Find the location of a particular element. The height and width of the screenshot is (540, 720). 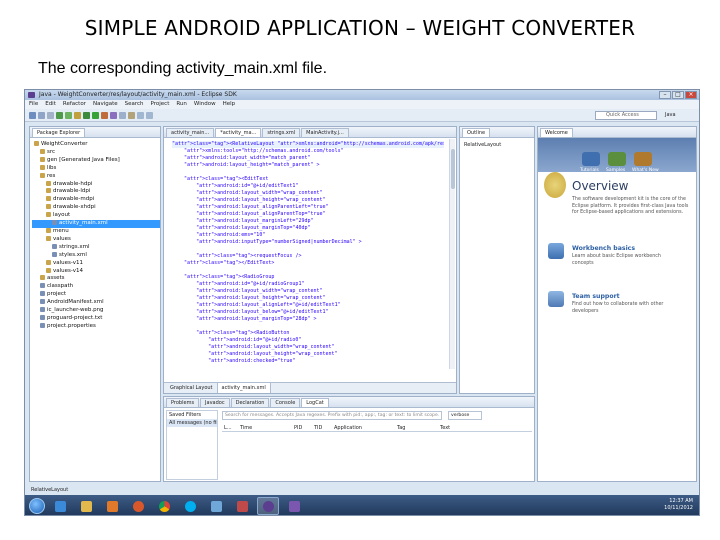

overview-icon is located at coordinates (555, 185).